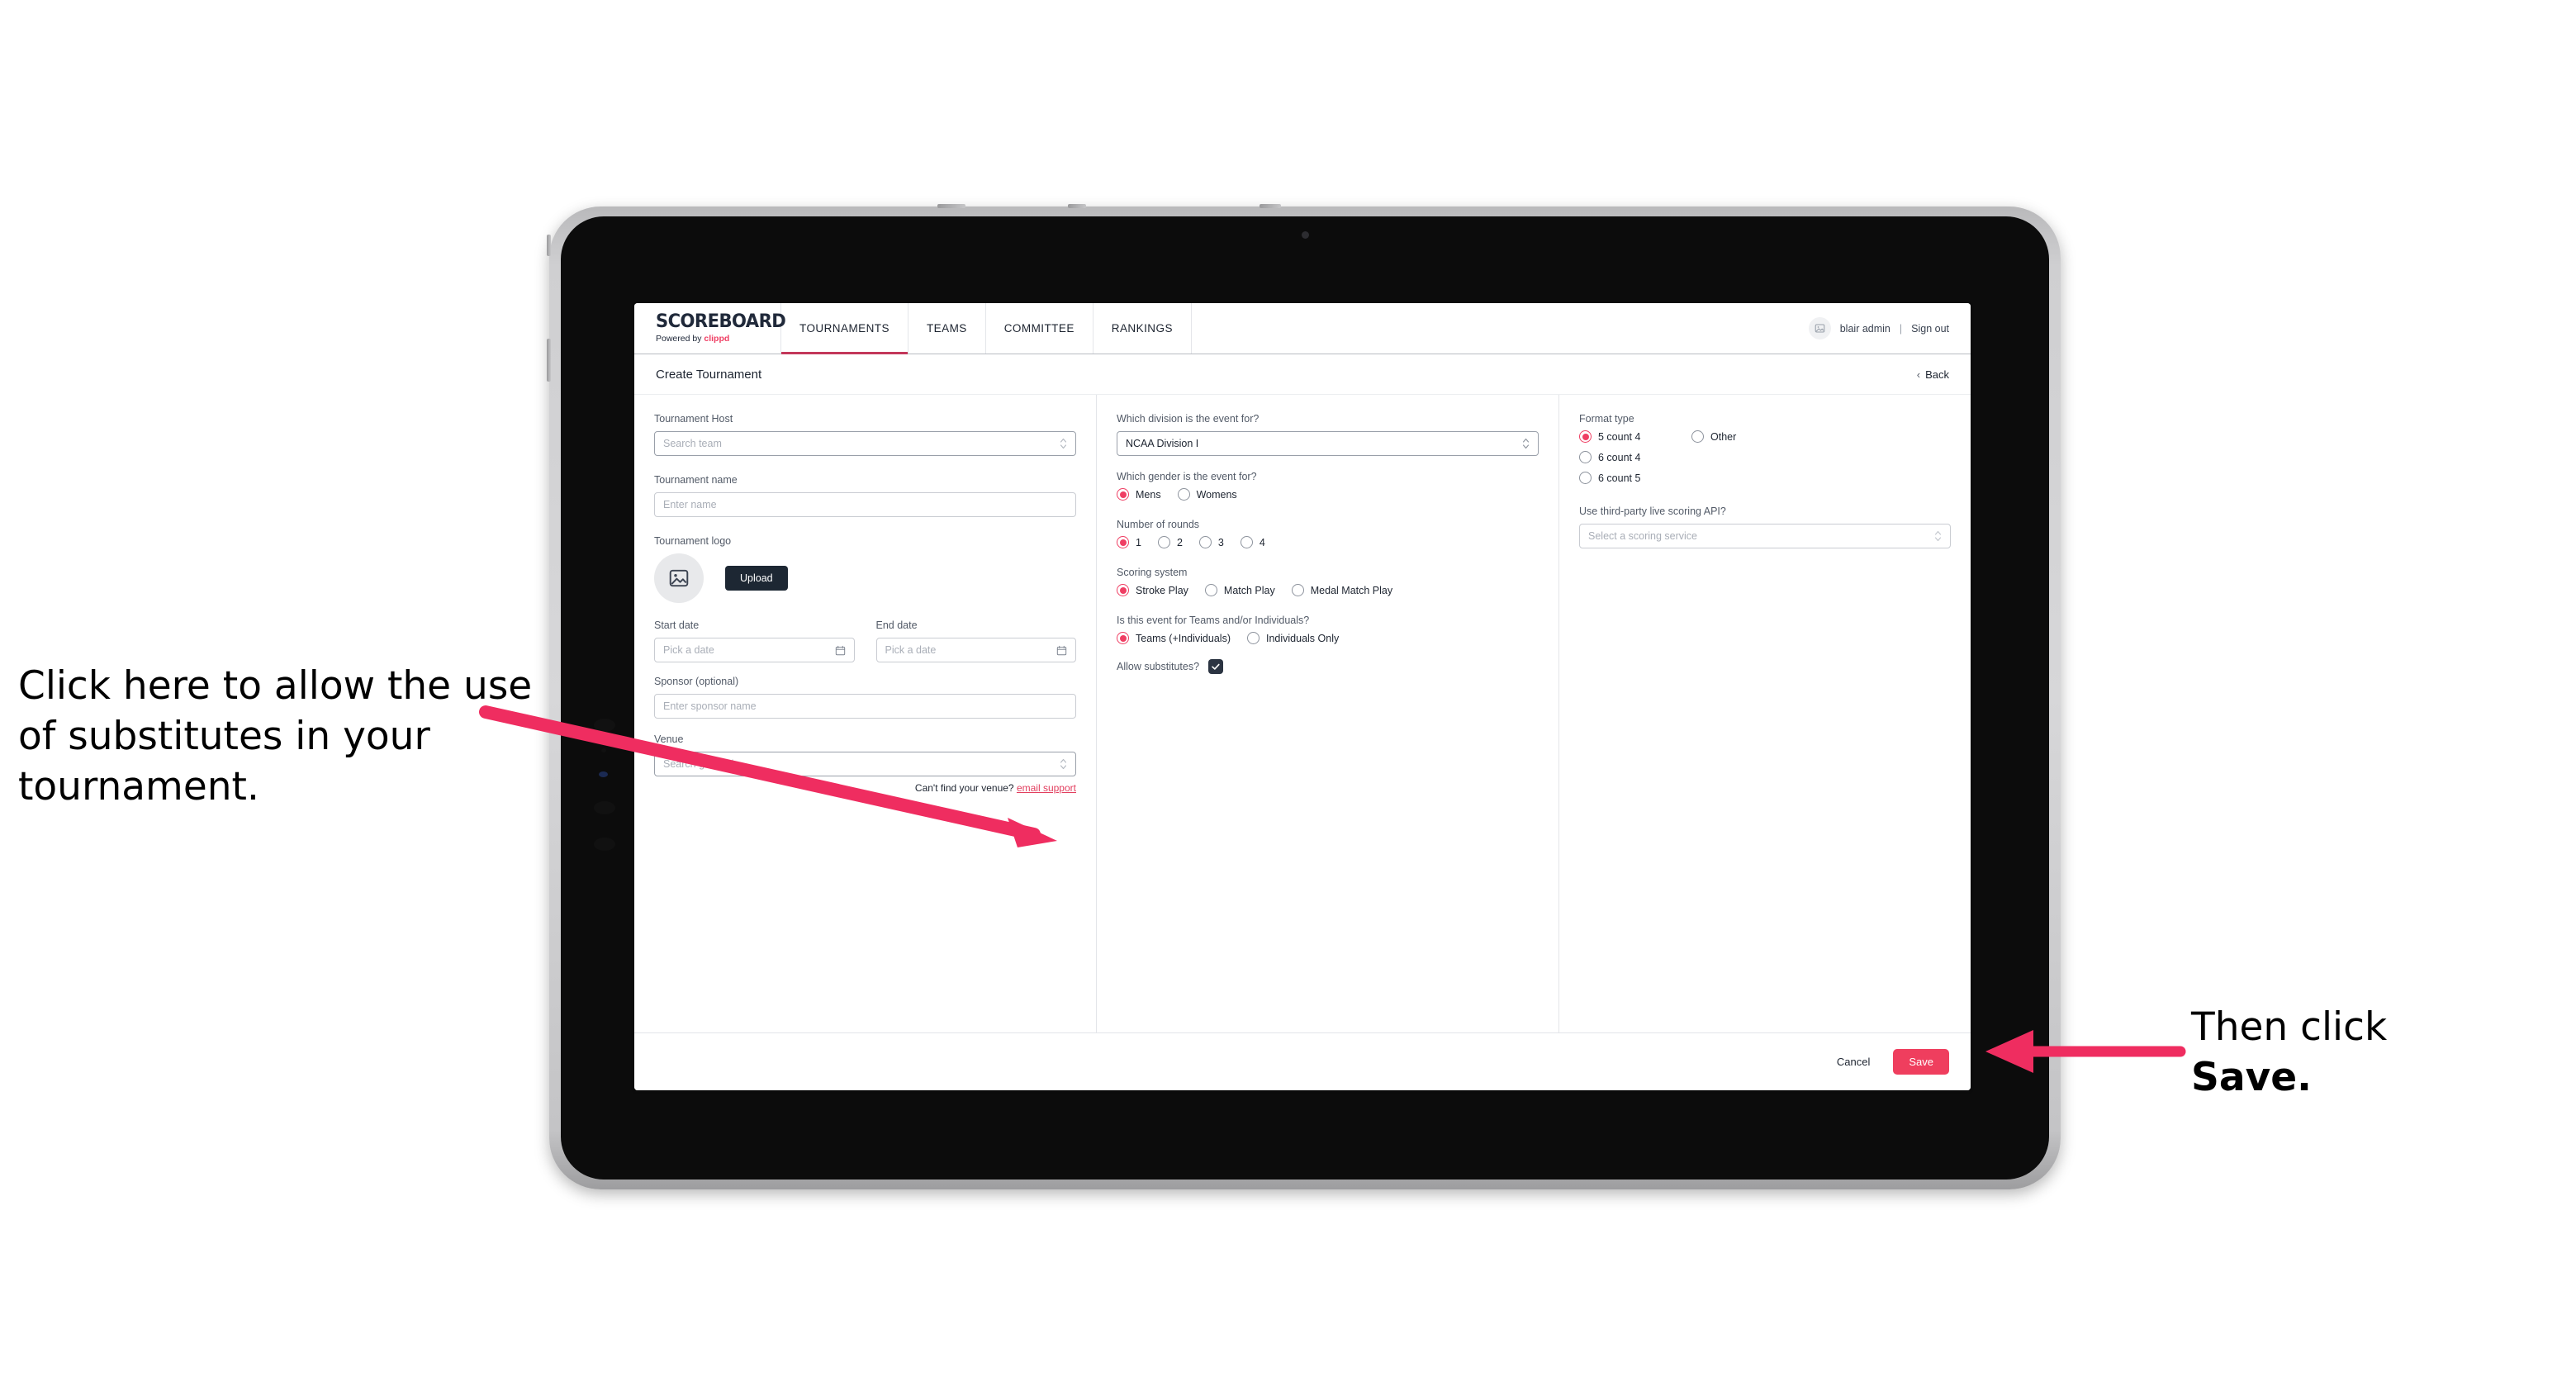  I want to click on allow-substitutes-row: Allow substitutes?, so click(1328, 666).